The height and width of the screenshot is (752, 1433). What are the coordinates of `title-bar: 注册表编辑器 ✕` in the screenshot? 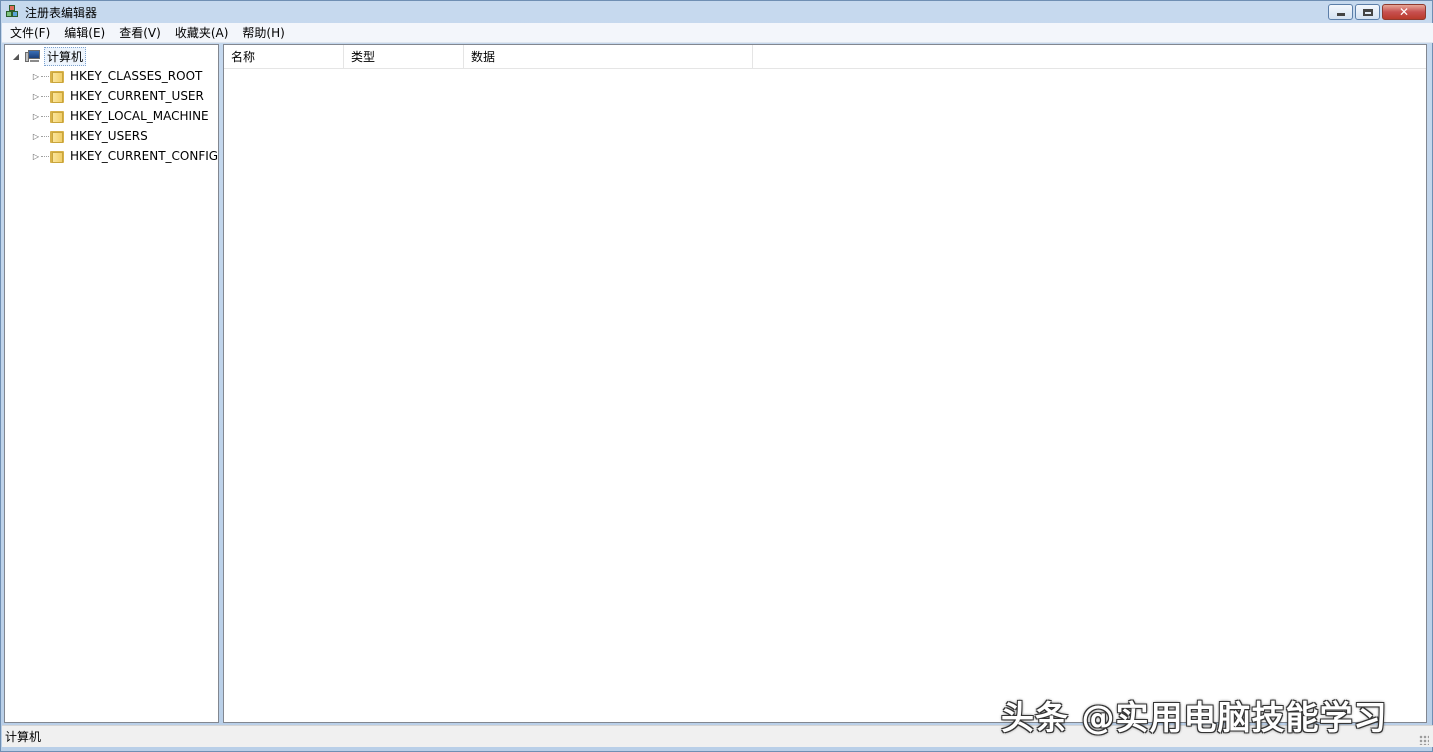 It's located at (716, 12).